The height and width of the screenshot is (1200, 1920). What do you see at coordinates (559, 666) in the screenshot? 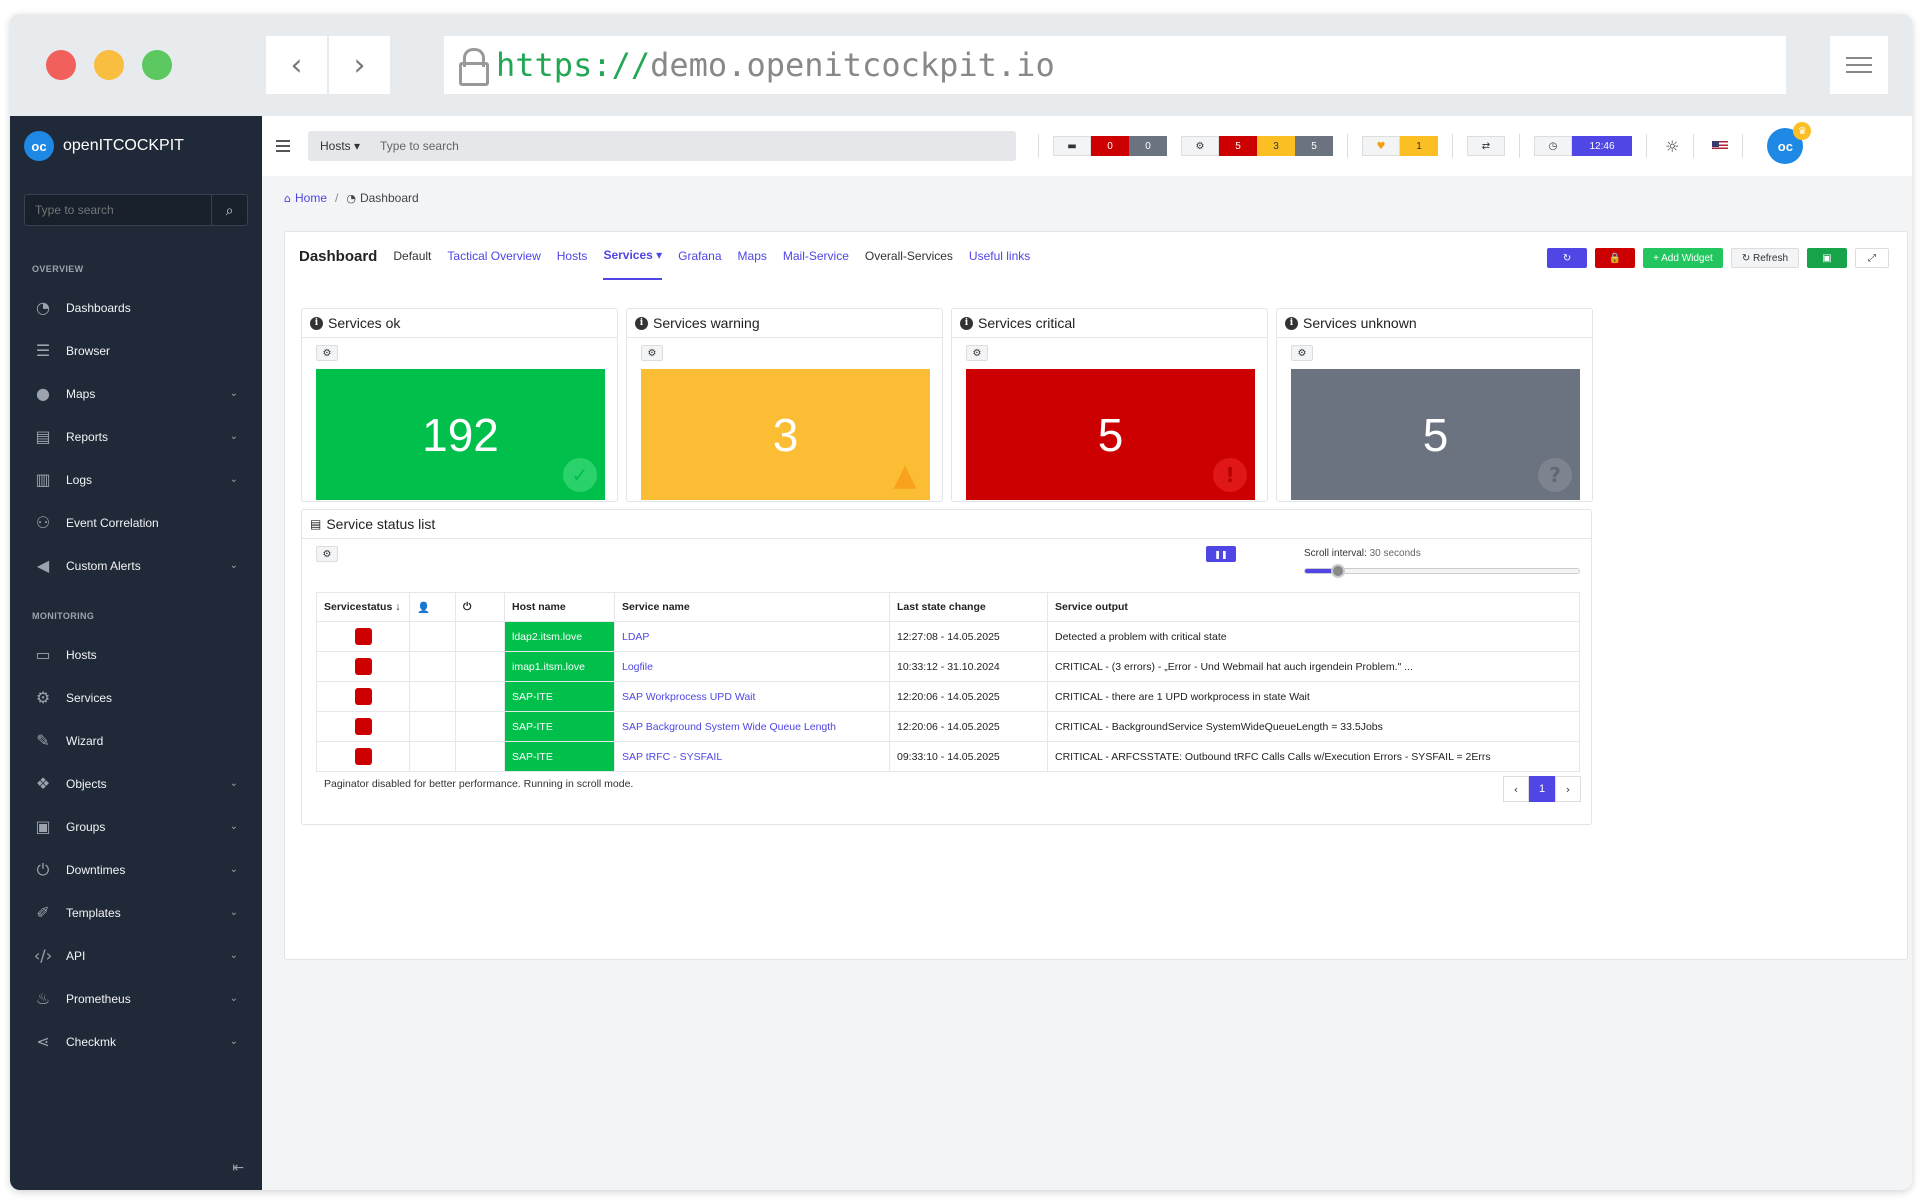
I see `host-name-cell: imap1.itsm.love` at bounding box center [559, 666].